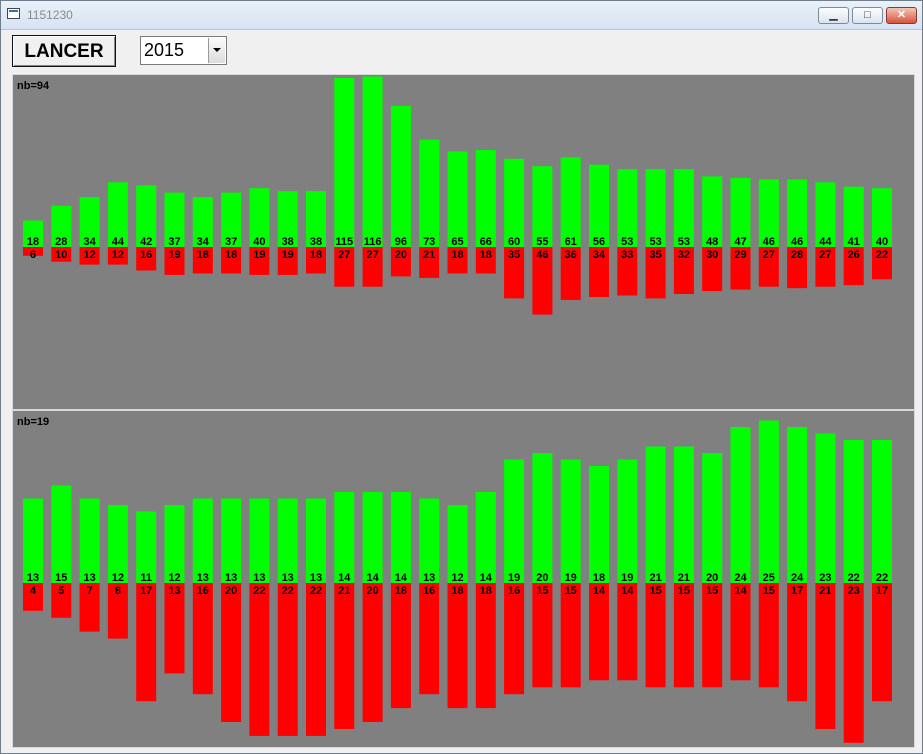  I want to click on minimize-button: ▁, so click(833, 15).